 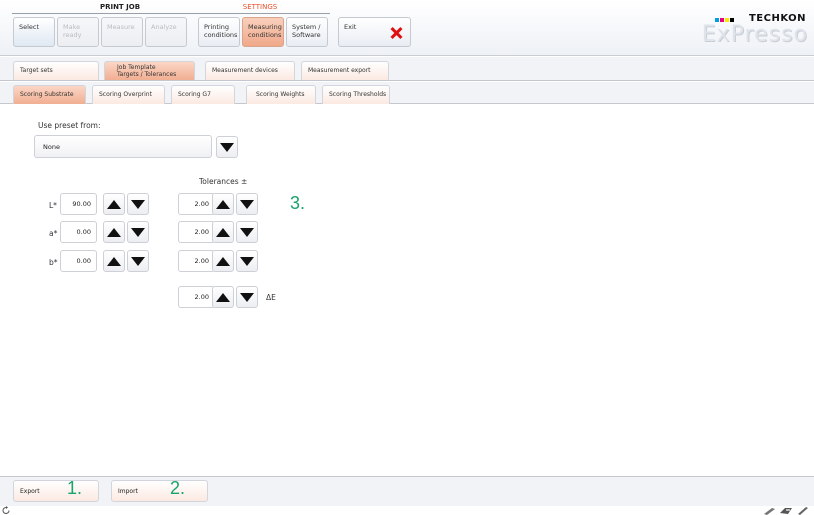 I want to click on tab-scoring-g7: Scoring G7, so click(x=203, y=94).